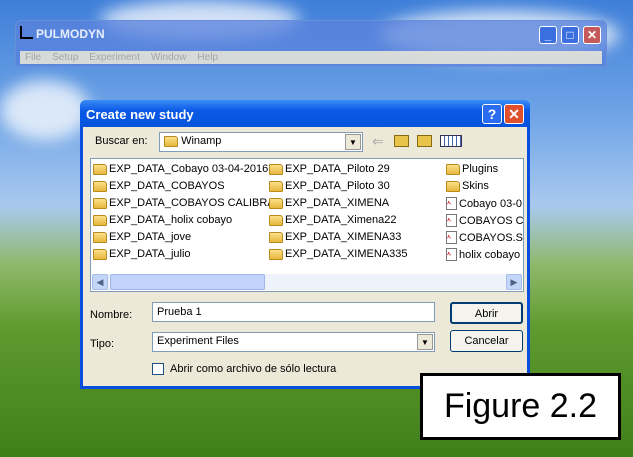 The width and height of the screenshot is (633, 457). What do you see at coordinates (401, 141) in the screenshot?
I see `up-folder-icon` at bounding box center [401, 141].